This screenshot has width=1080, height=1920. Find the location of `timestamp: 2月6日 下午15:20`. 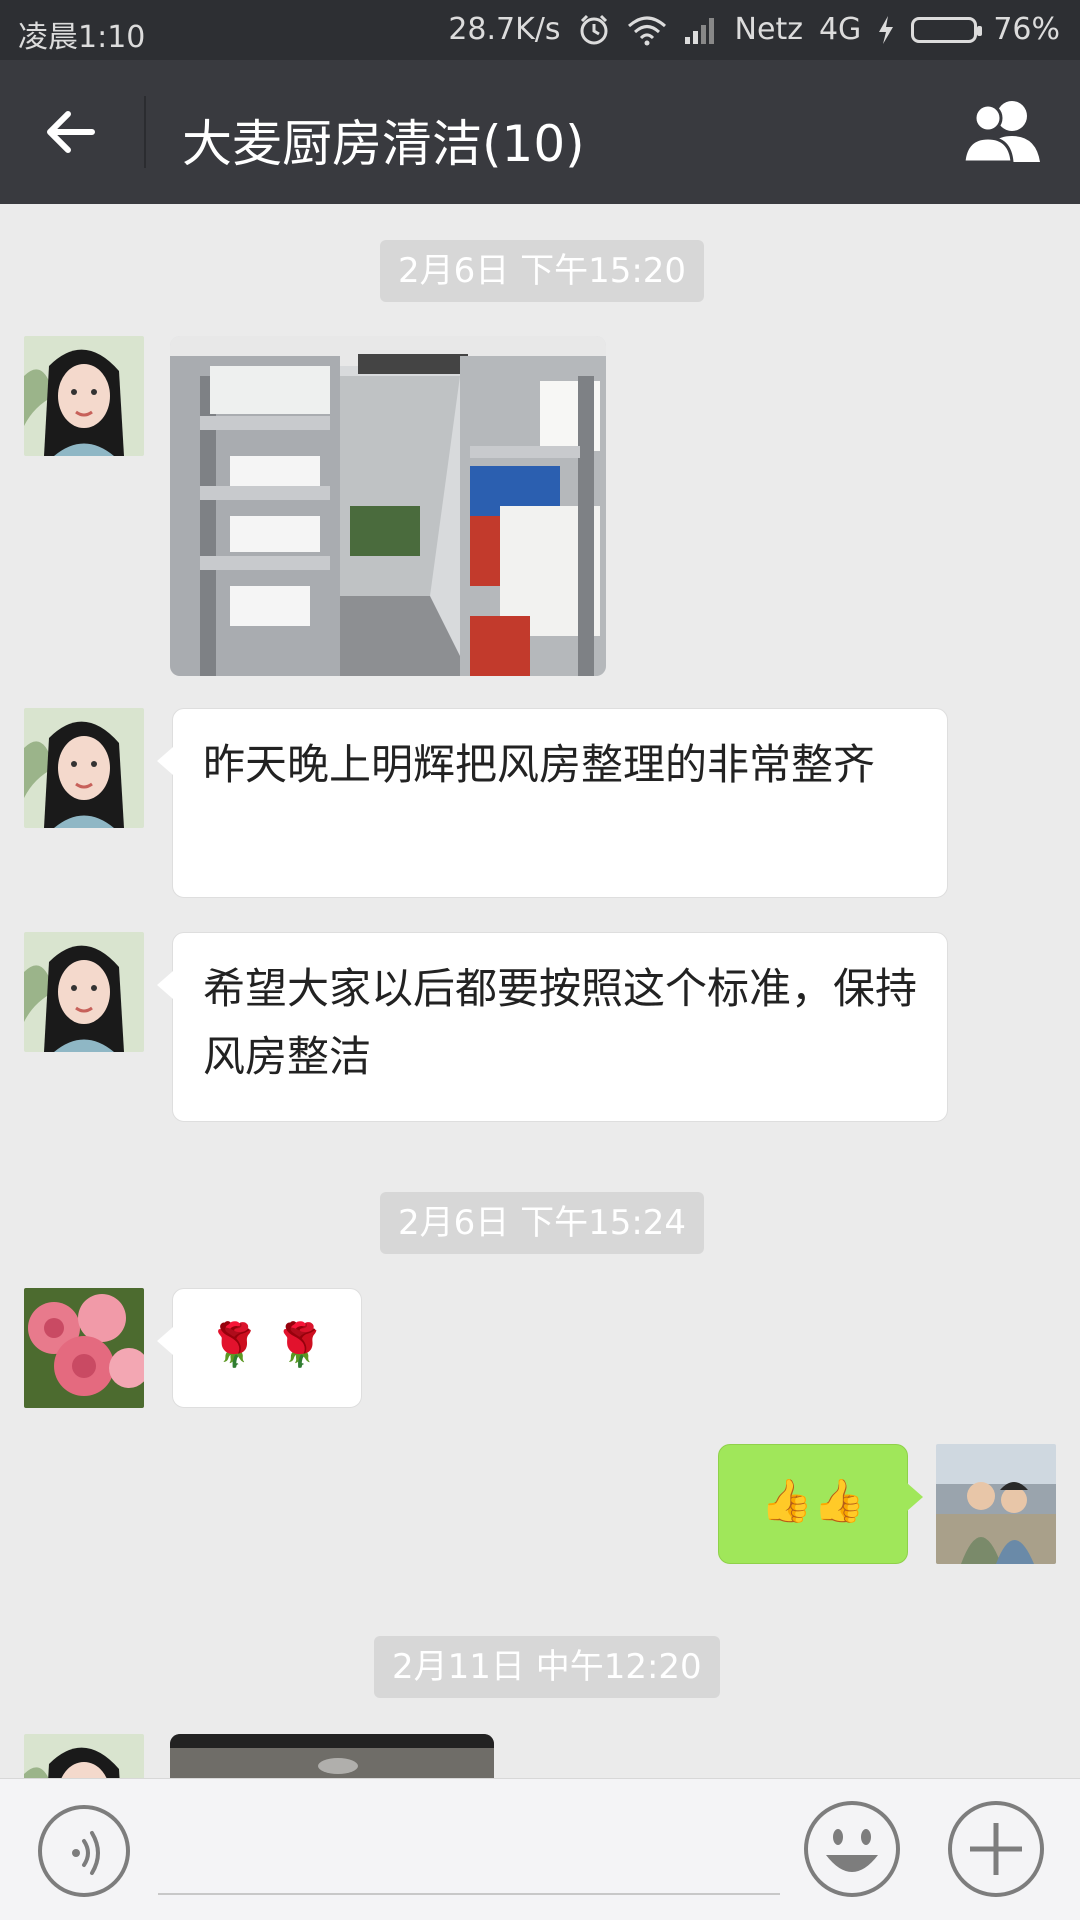

timestamp: 2月6日 下午15:20 is located at coordinates (542, 271).